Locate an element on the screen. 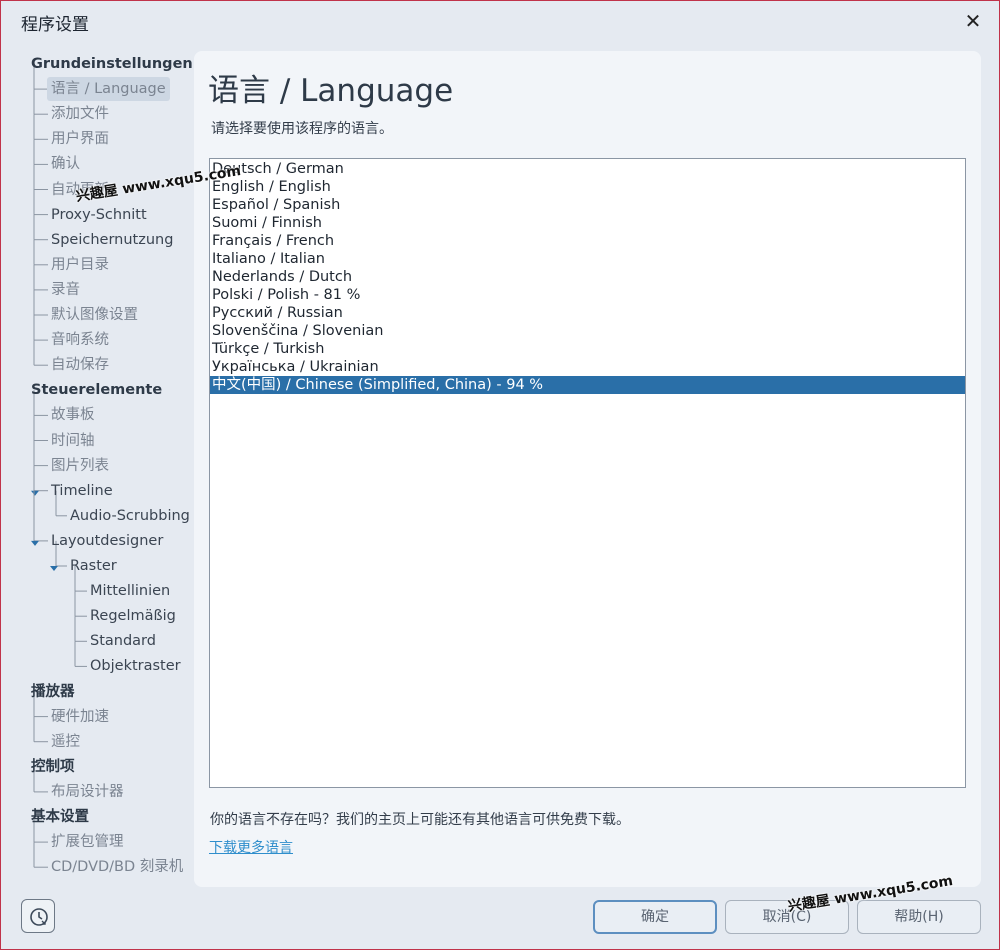 This screenshot has height=950, width=1000. tree-item-language: 语言 / Language is located at coordinates (108, 89).